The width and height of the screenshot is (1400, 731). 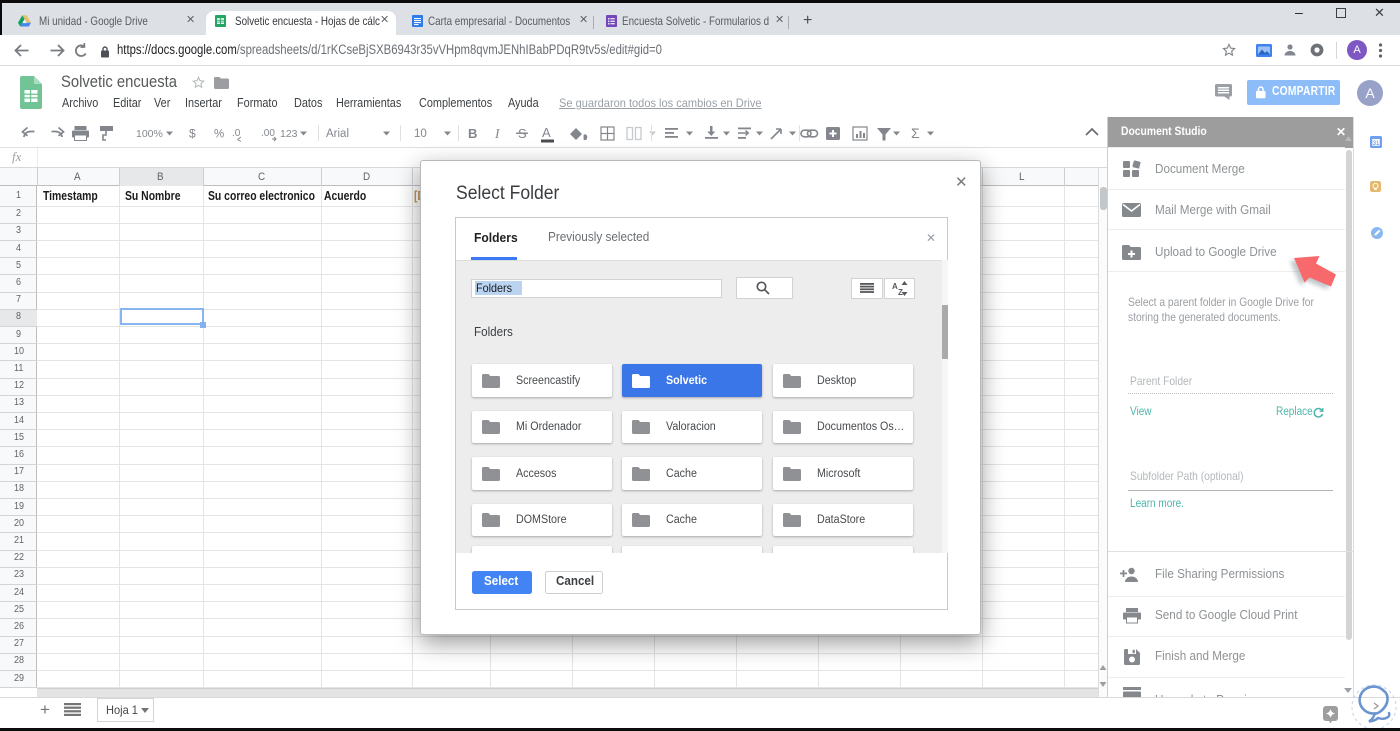 What do you see at coordinates (1376, 144) in the screenshot?
I see `svg-text: 31` at bounding box center [1376, 144].